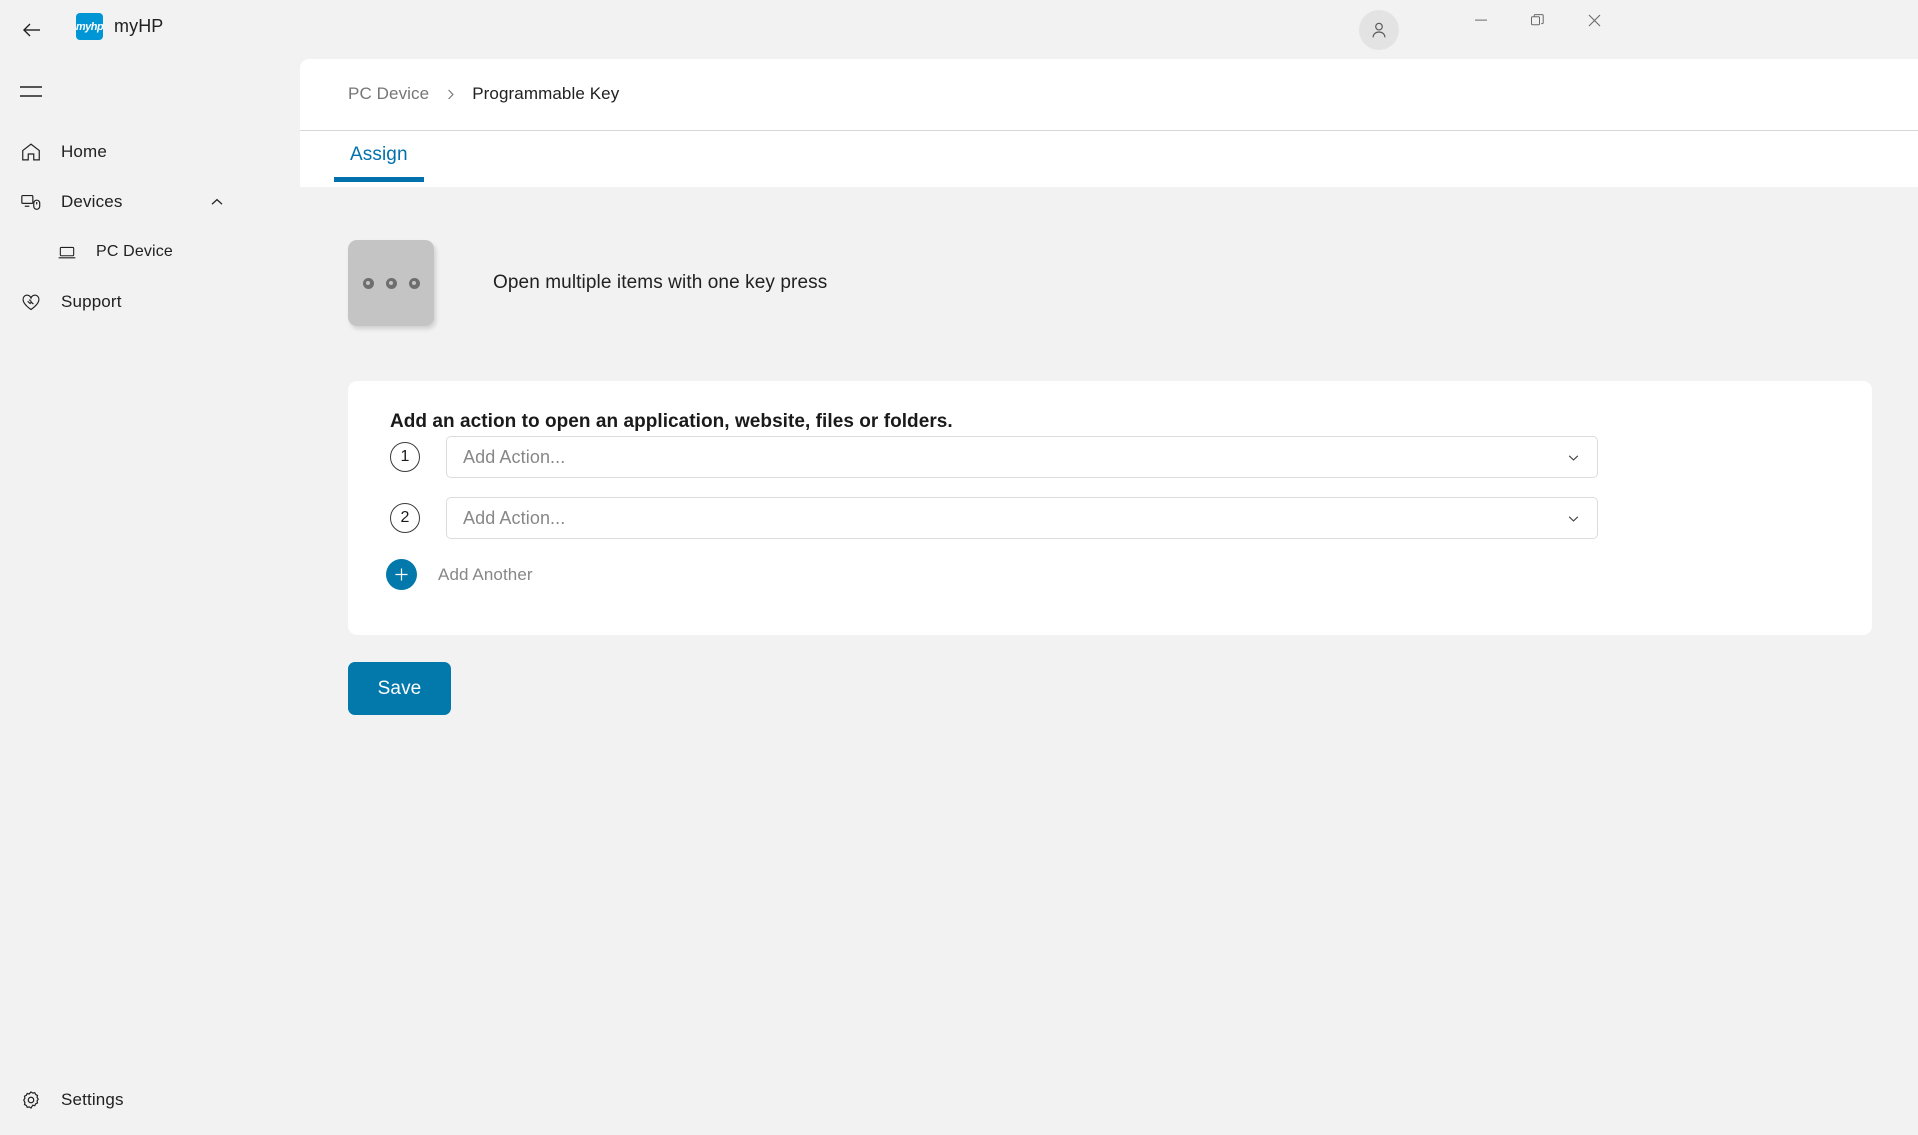 The image size is (1918, 1135). I want to click on breadcrumb-current: Programmable Key, so click(546, 93).